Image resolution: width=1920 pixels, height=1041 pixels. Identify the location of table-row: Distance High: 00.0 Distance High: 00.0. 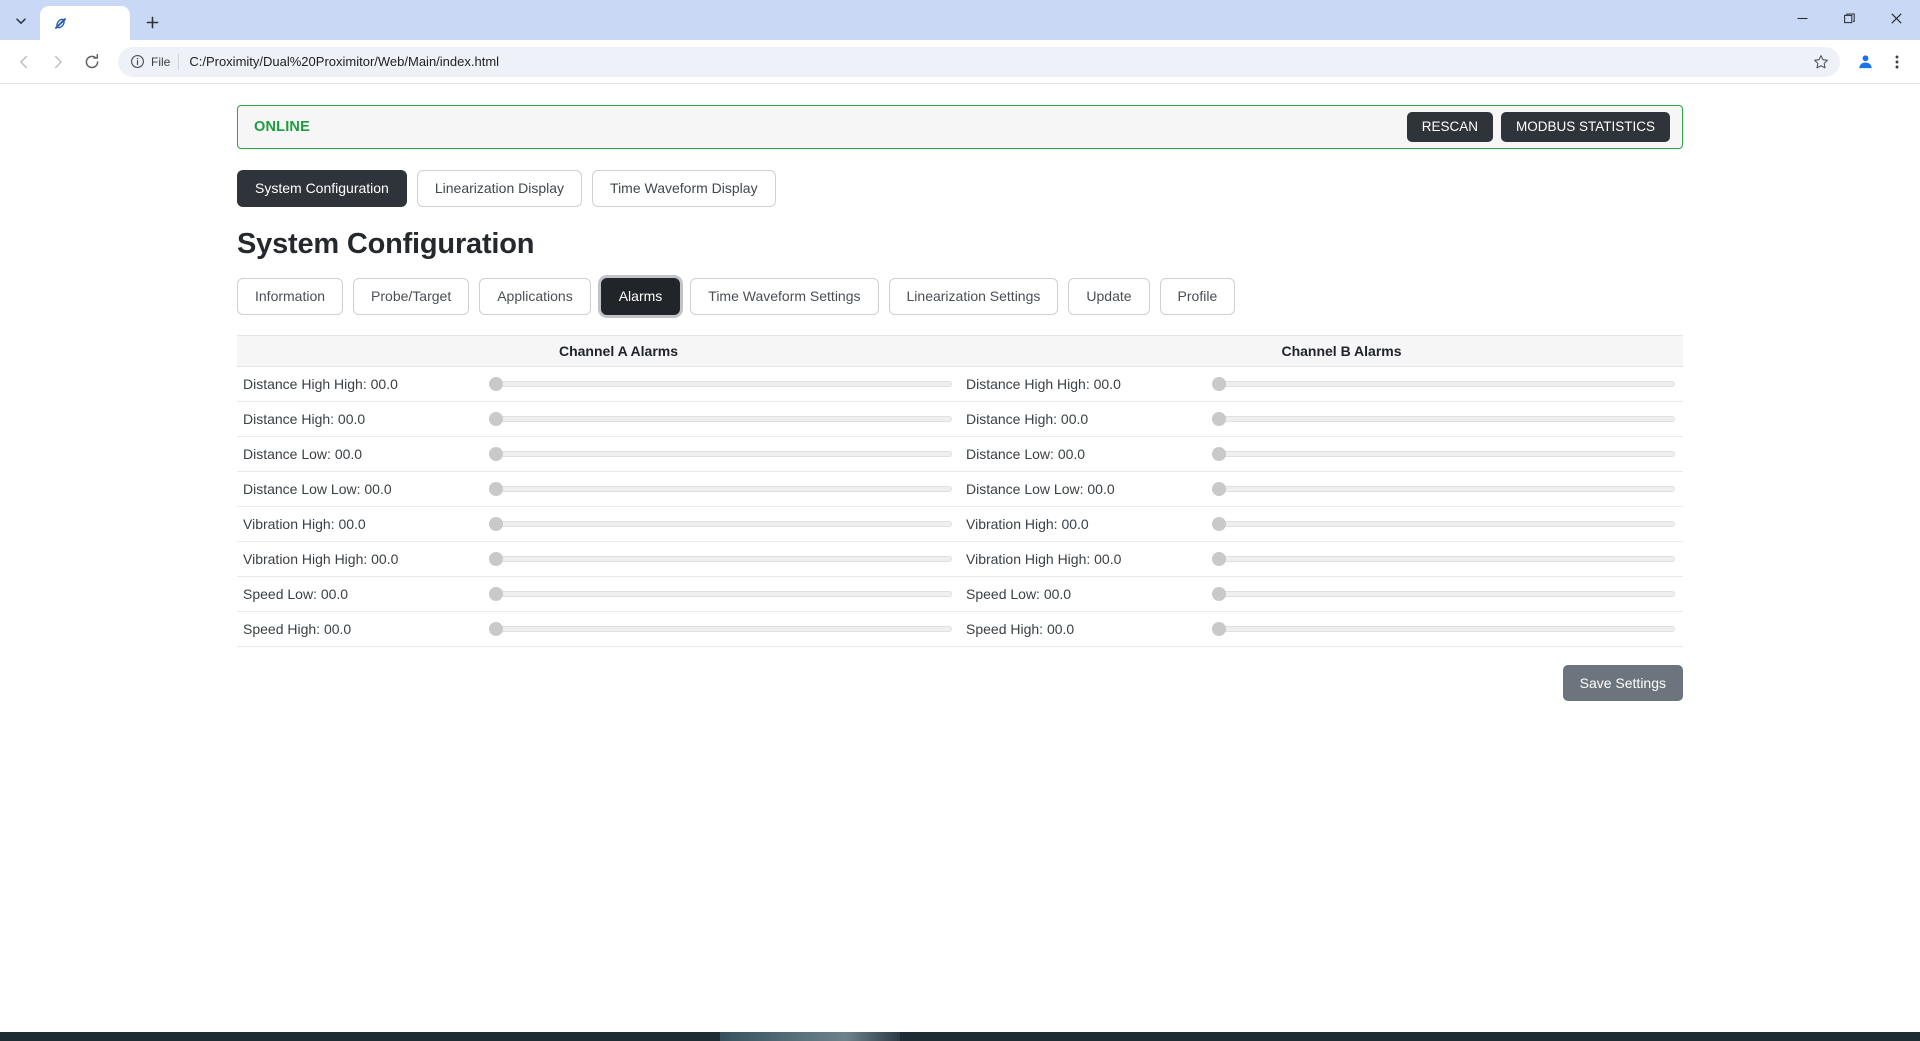
(960, 419).